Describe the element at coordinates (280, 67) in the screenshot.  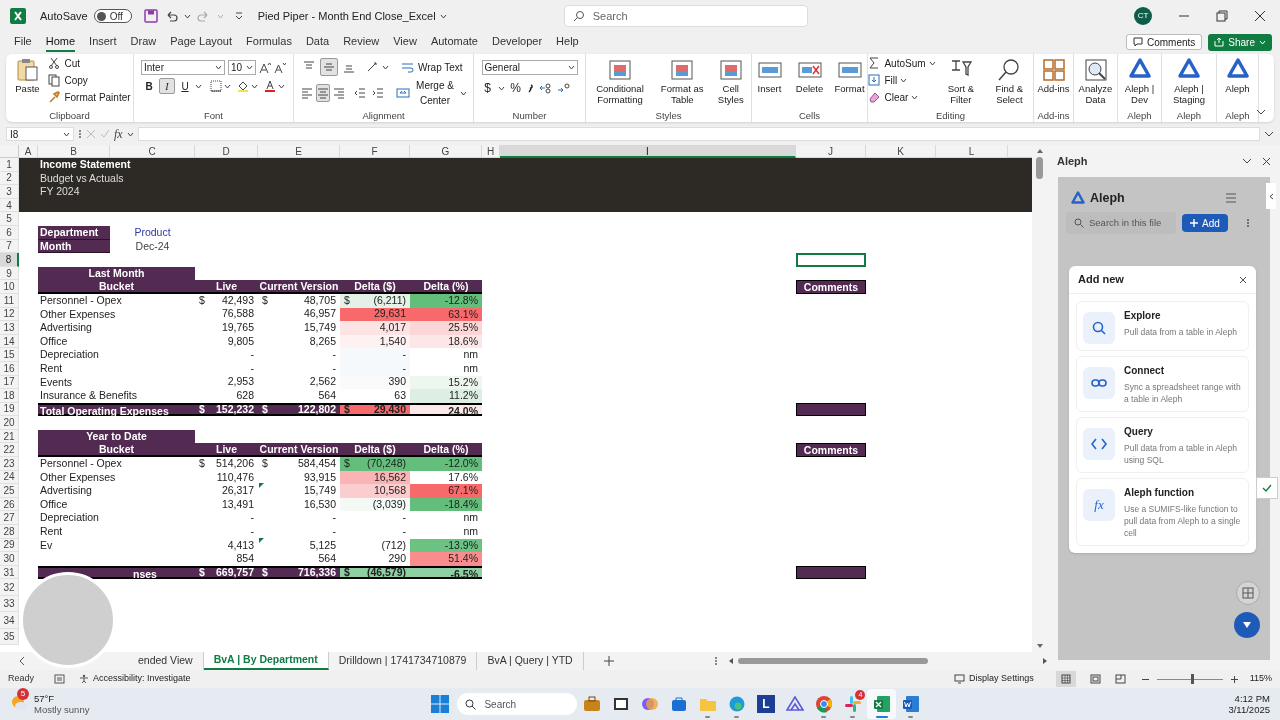
I see `shrink-font-icon` at that location.